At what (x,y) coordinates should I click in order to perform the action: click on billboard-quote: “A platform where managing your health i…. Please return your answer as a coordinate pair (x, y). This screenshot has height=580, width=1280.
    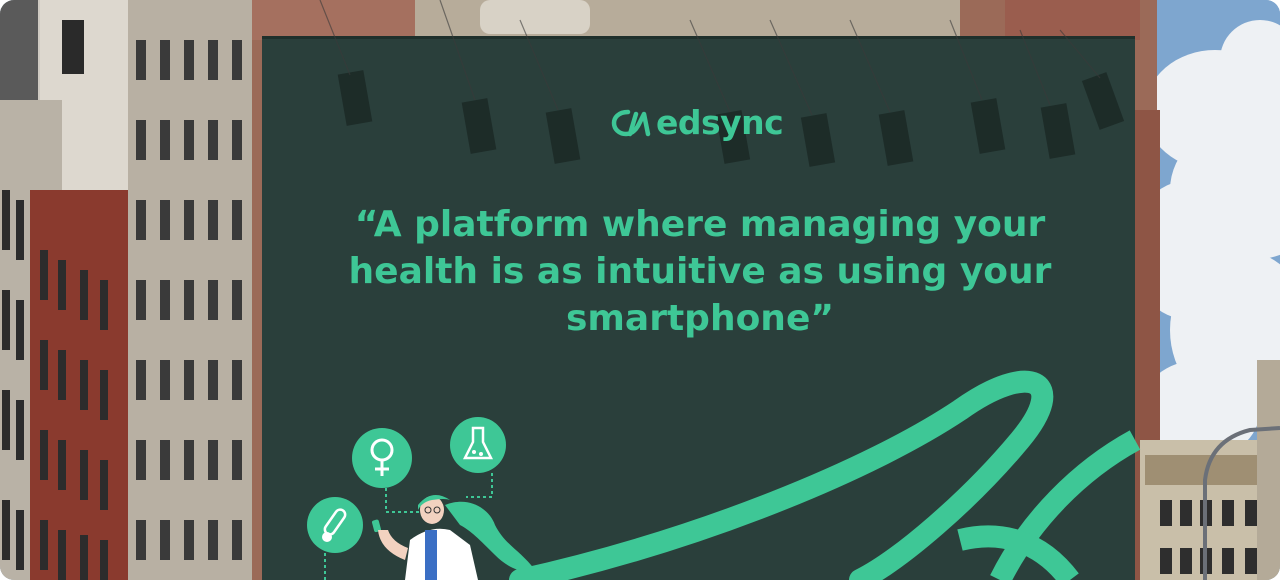
    Looking at the image, I should click on (700, 271).